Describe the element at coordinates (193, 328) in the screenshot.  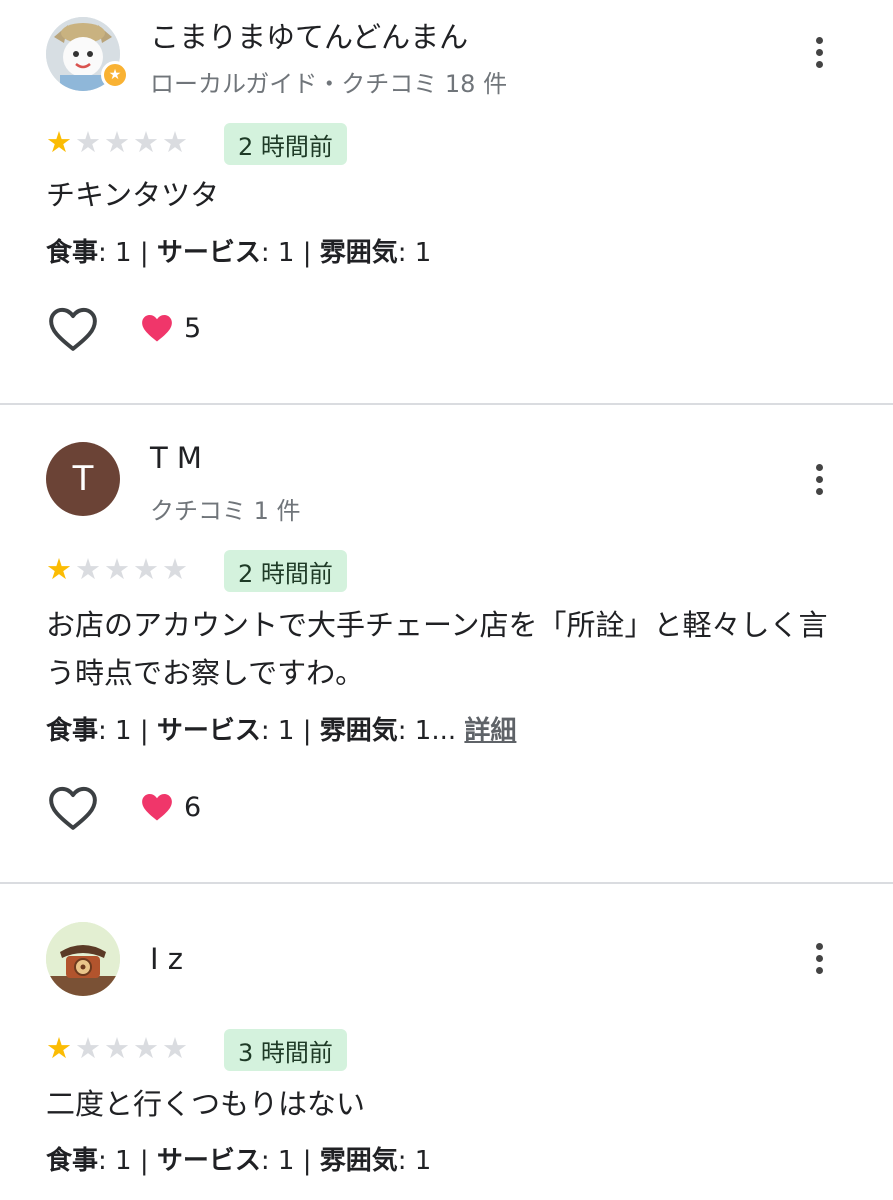
I see `like-count-value: 5` at that location.